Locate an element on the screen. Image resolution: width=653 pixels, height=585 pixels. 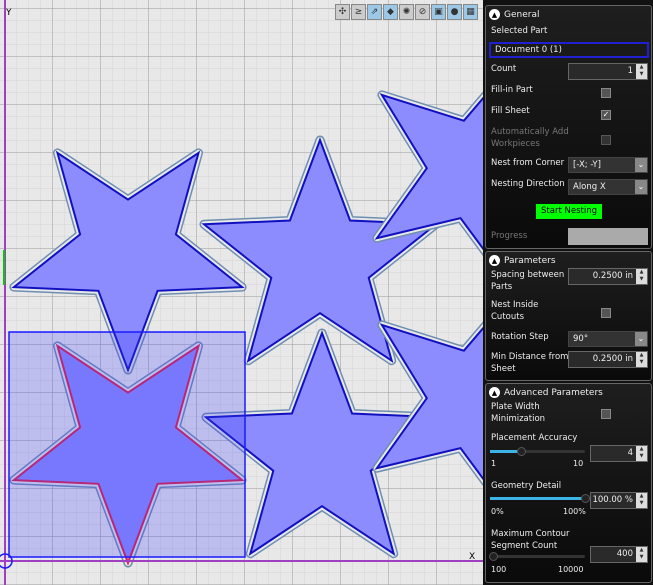
plate-width-label: Plate Width Minimization is located at coordinates (518, 413).